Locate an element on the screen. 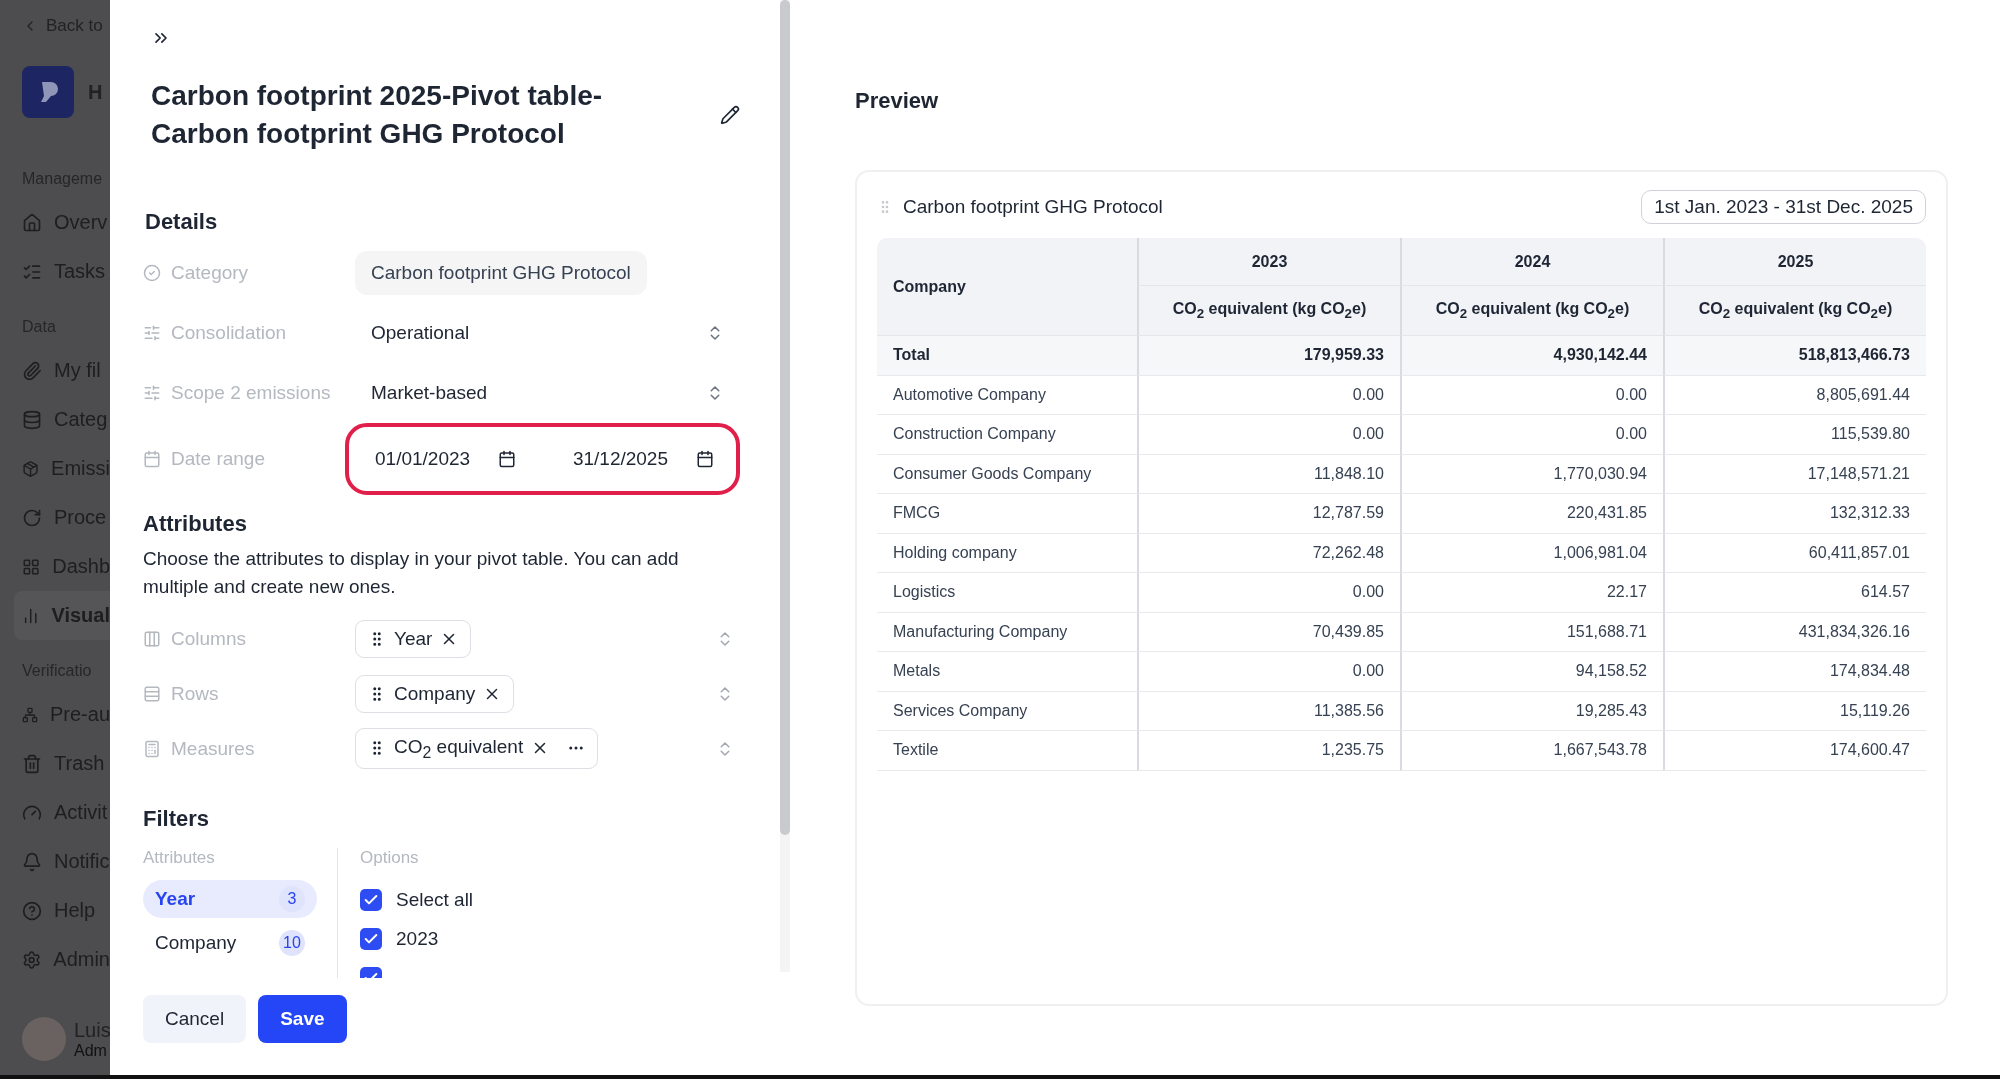 This screenshot has width=2000, height=1079. columns-icon is located at coordinates (152, 638).